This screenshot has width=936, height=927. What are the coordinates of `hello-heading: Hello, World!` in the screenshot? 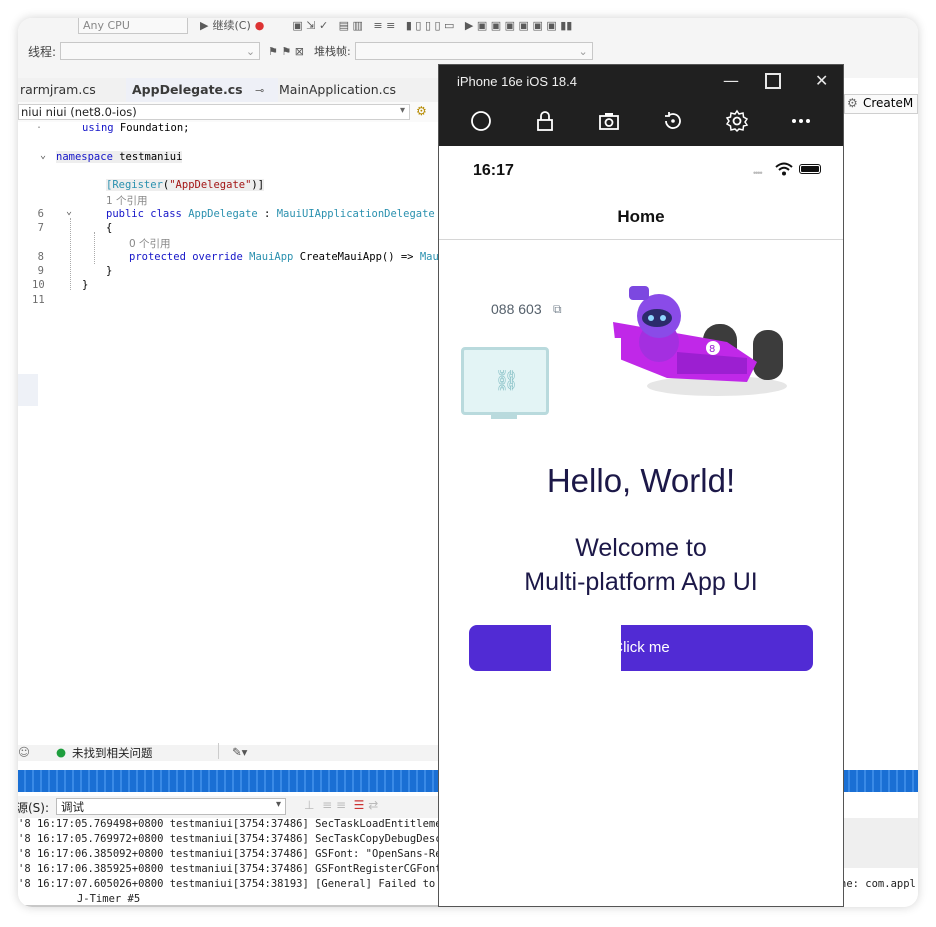 It's located at (641, 480).